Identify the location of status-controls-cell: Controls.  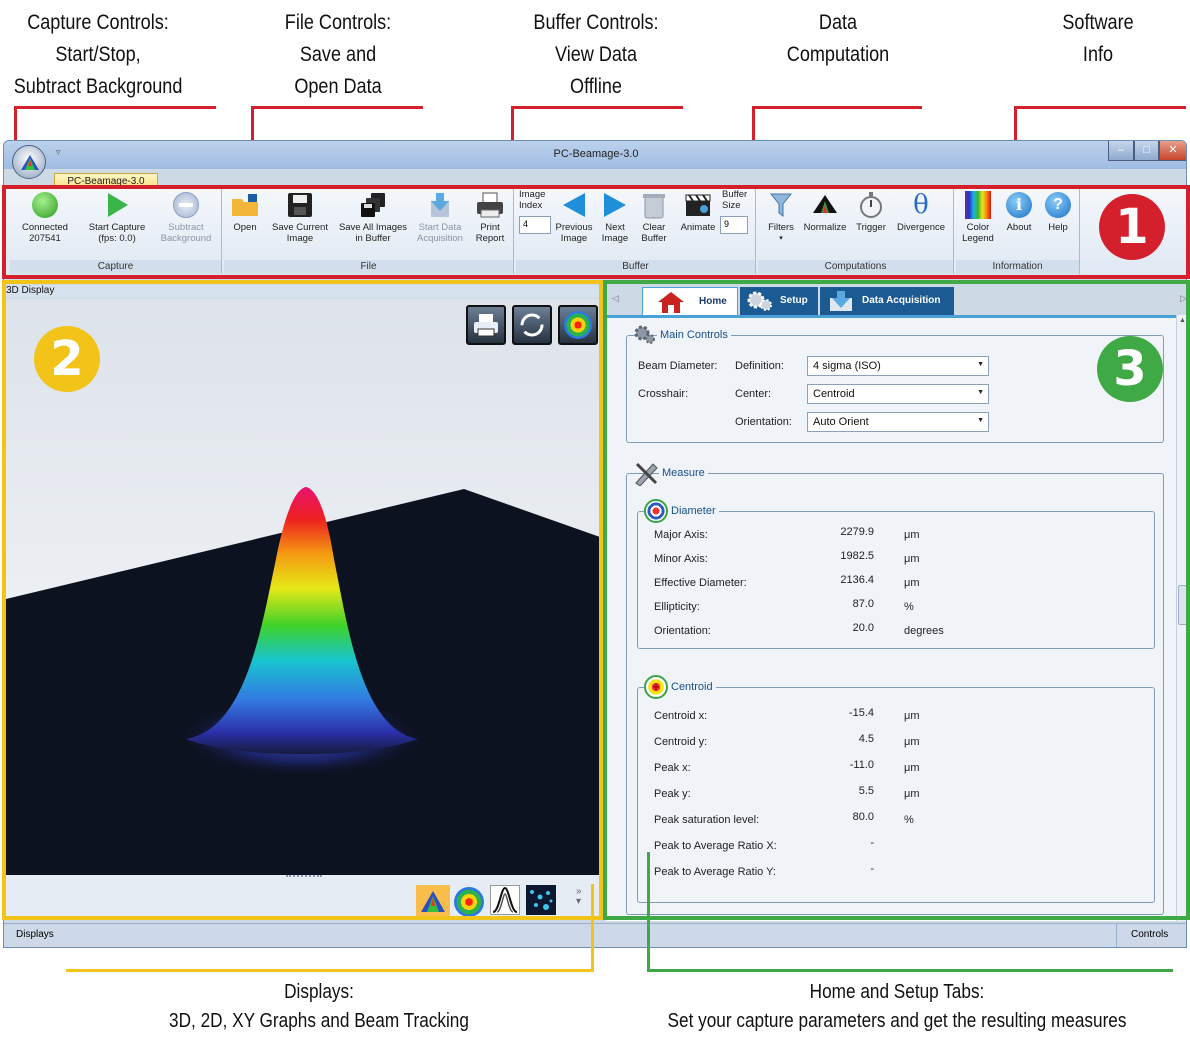
(1151, 935).